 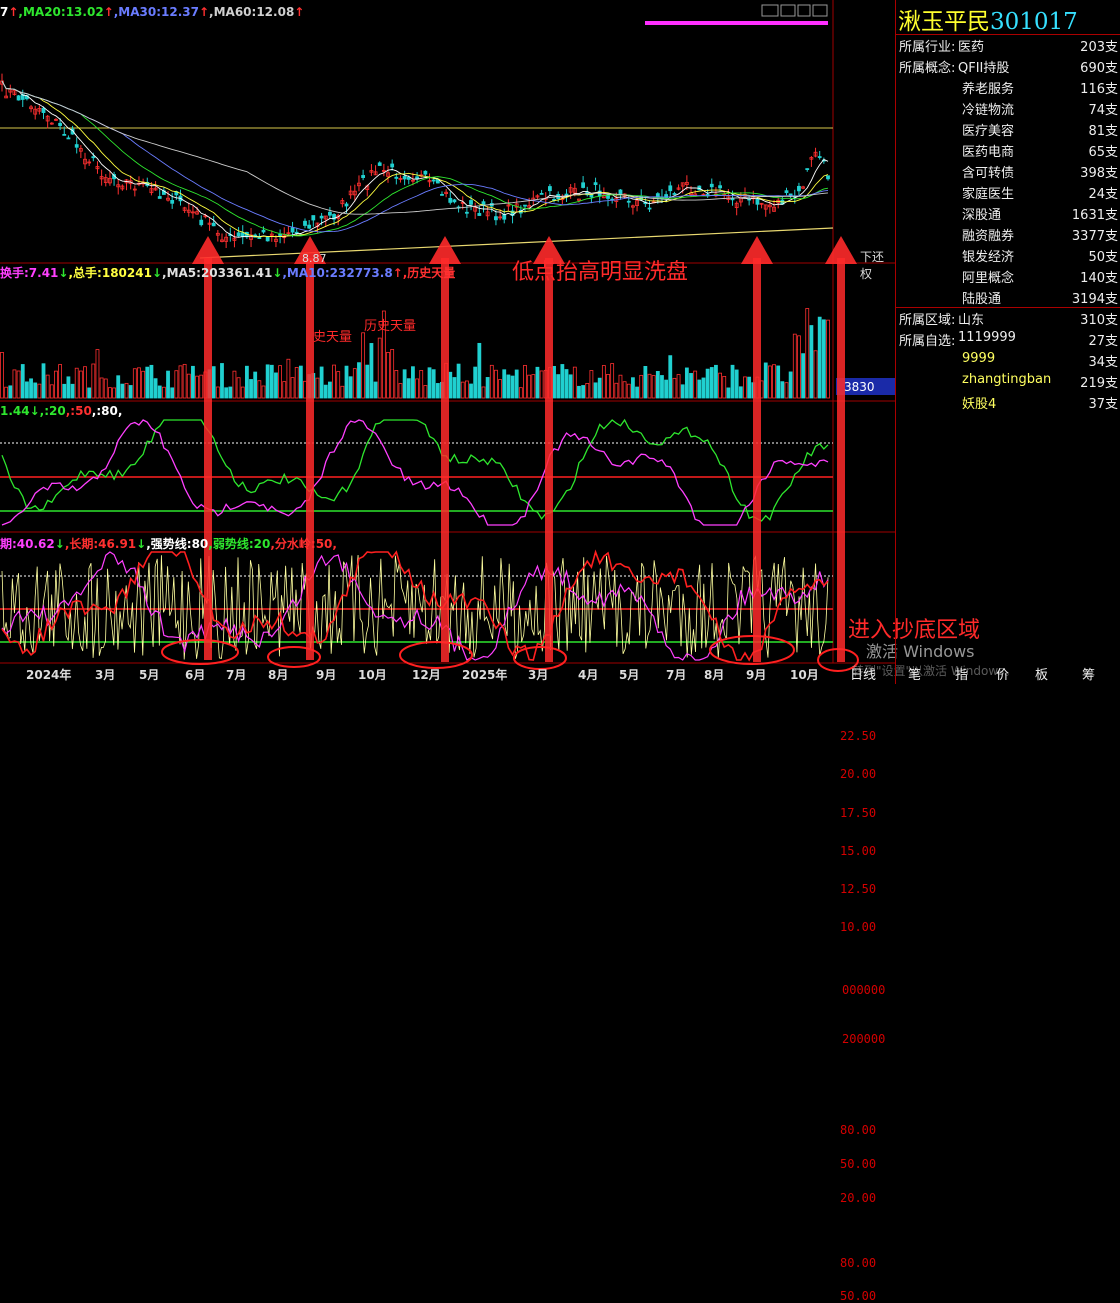 What do you see at coordinates (858, 1164) in the screenshot?
I see `osc-tick: 50.00` at bounding box center [858, 1164].